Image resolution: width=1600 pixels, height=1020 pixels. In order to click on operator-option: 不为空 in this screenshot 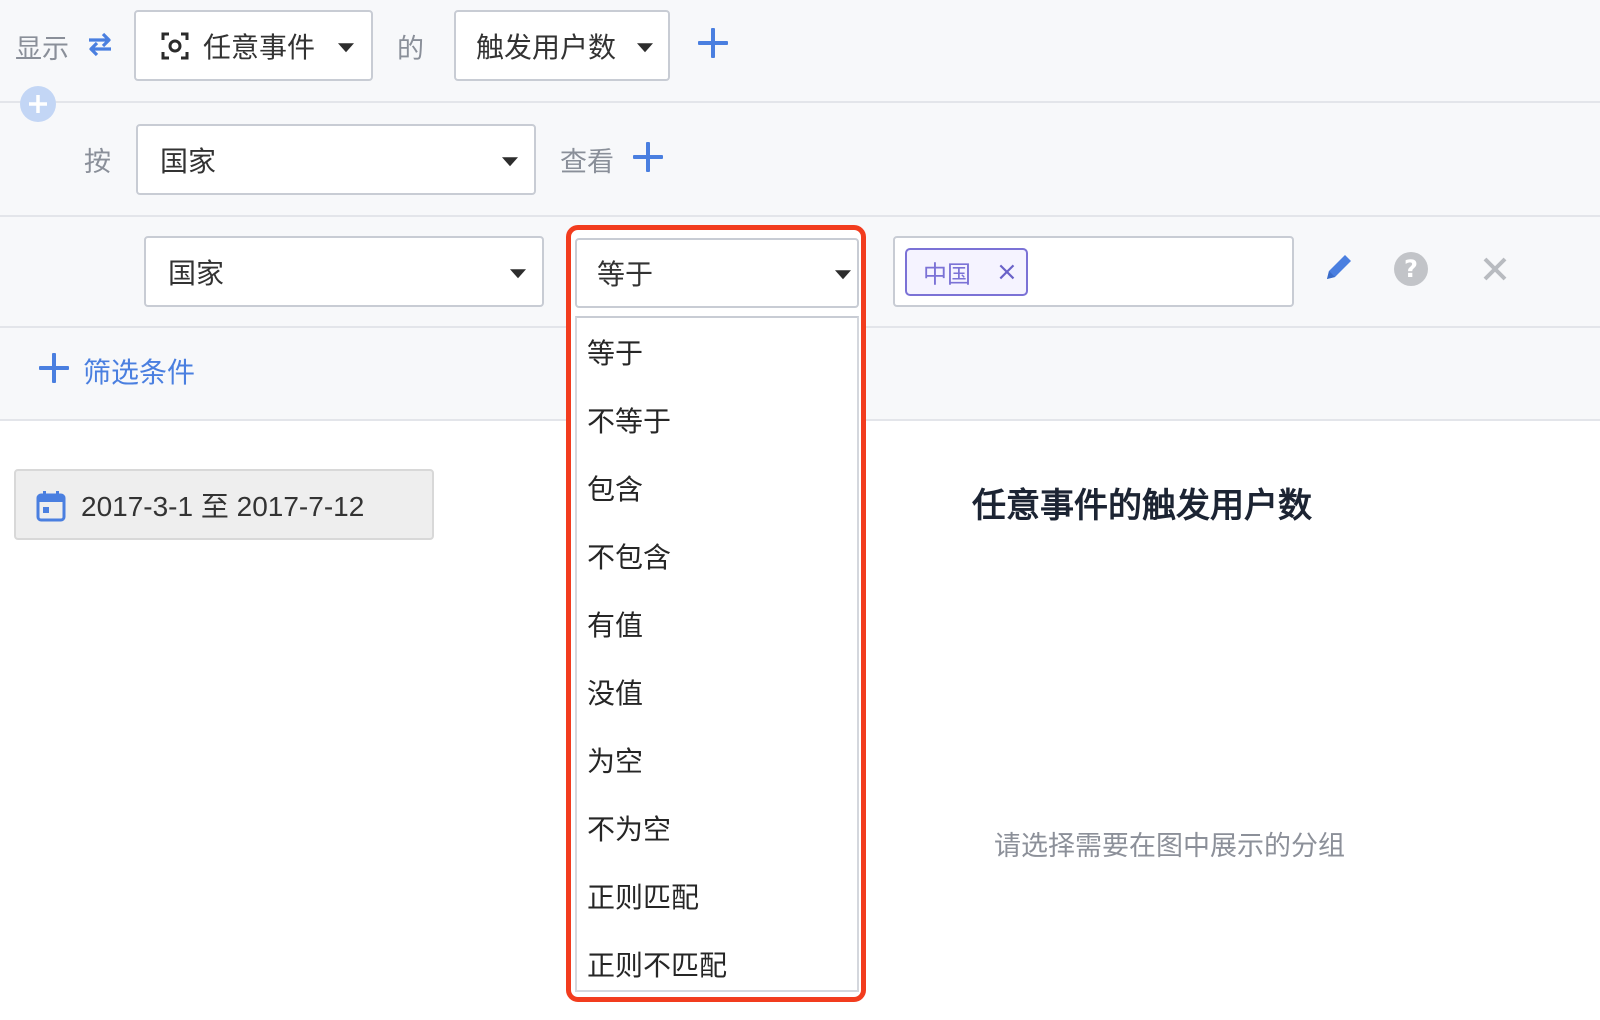, I will do `click(629, 828)`.